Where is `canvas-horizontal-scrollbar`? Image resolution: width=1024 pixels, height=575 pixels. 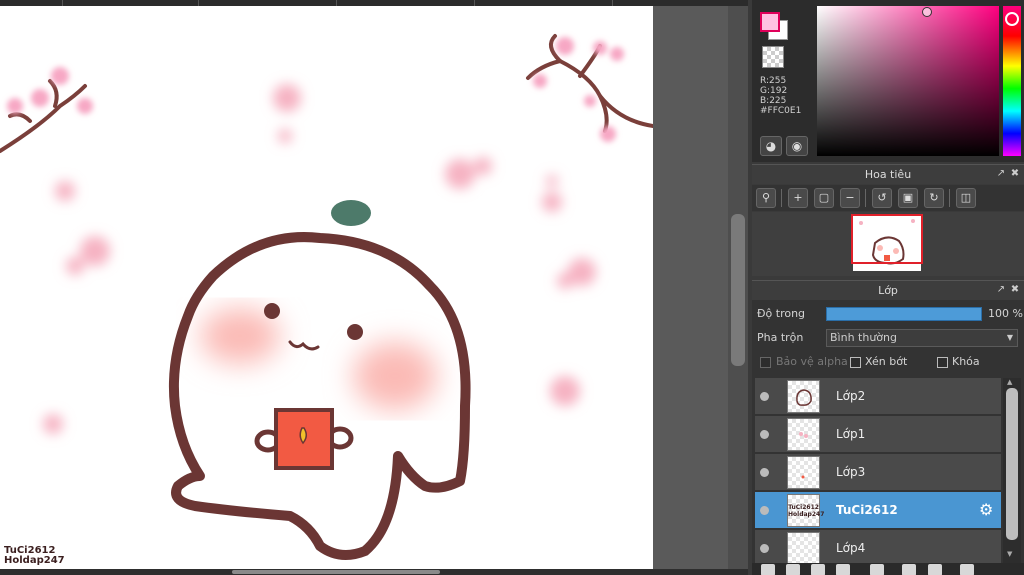
canvas-horizontal-scrollbar is located at coordinates (374, 572).